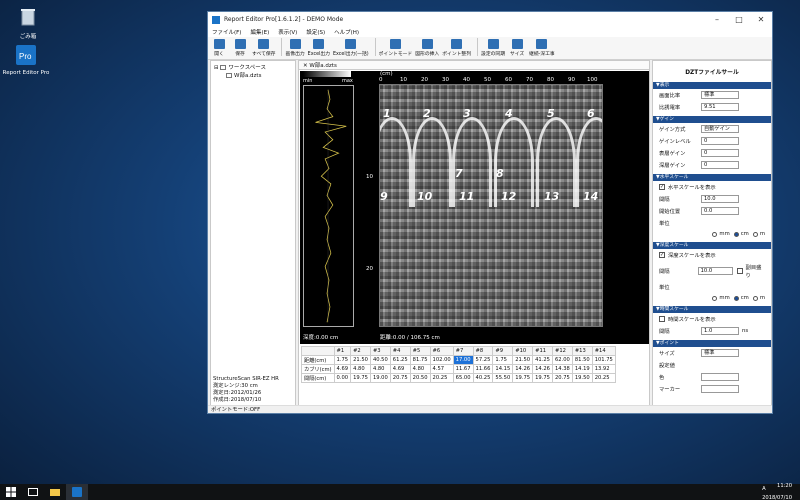 The image size is (800, 500). What do you see at coordinates (395, 48) in the screenshot?
I see `point-mode-button: ポイントモード` at bounding box center [395, 48].